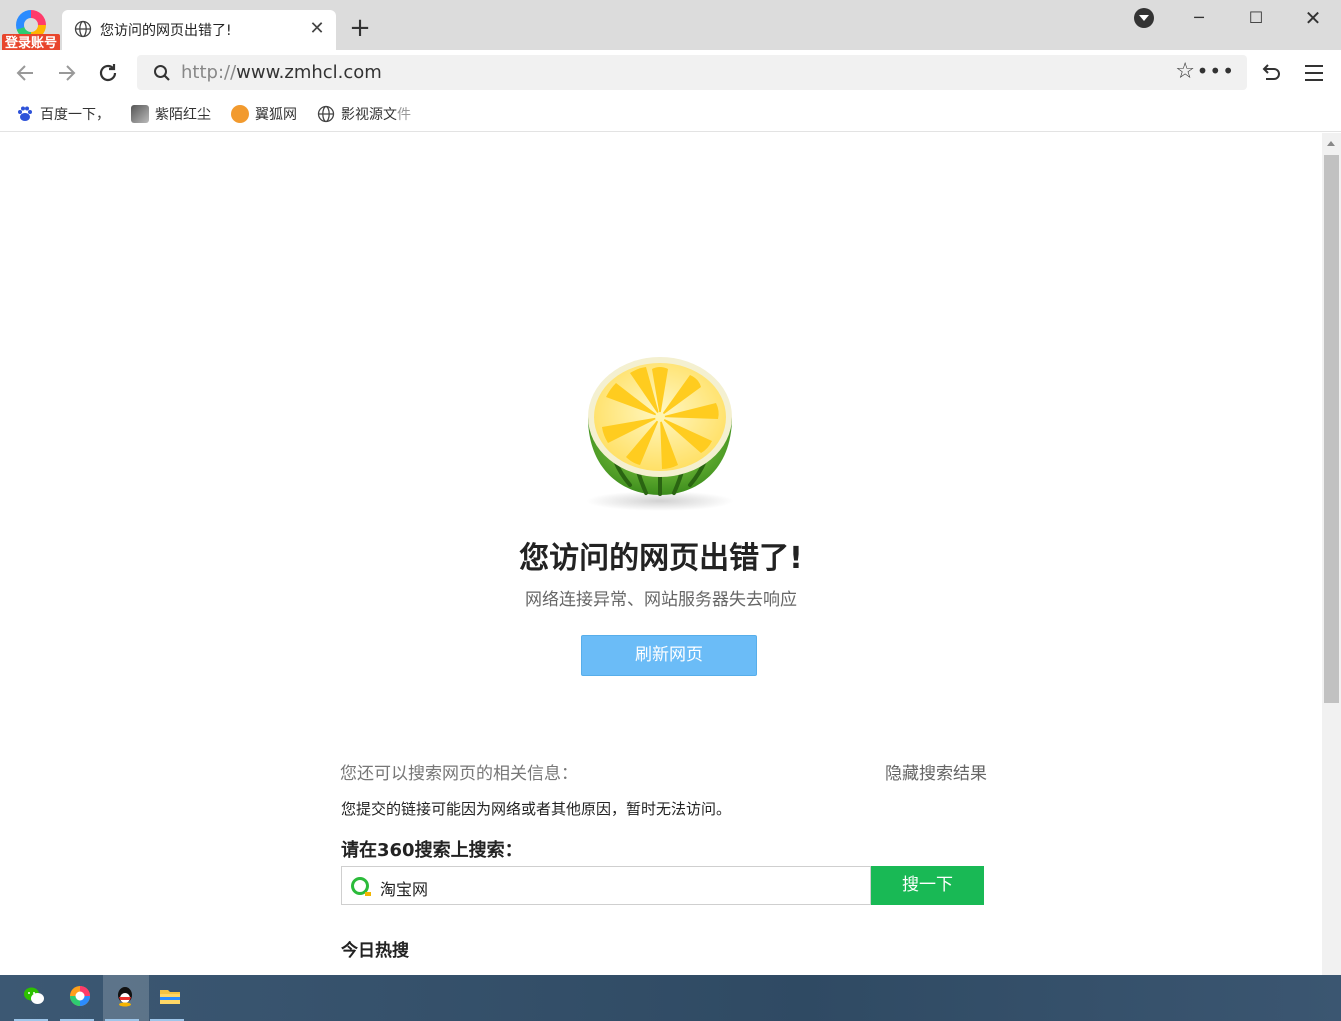  What do you see at coordinates (660, 434) in the screenshot?
I see `melon-illustration-icon` at bounding box center [660, 434].